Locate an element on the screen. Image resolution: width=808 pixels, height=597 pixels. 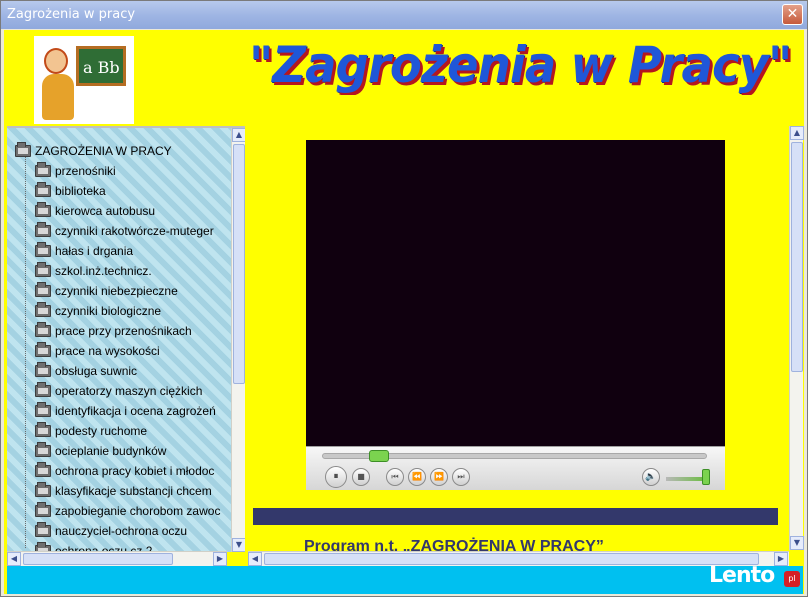
tree-item-label: podesty ruchome is located at coordinates (101, 431).